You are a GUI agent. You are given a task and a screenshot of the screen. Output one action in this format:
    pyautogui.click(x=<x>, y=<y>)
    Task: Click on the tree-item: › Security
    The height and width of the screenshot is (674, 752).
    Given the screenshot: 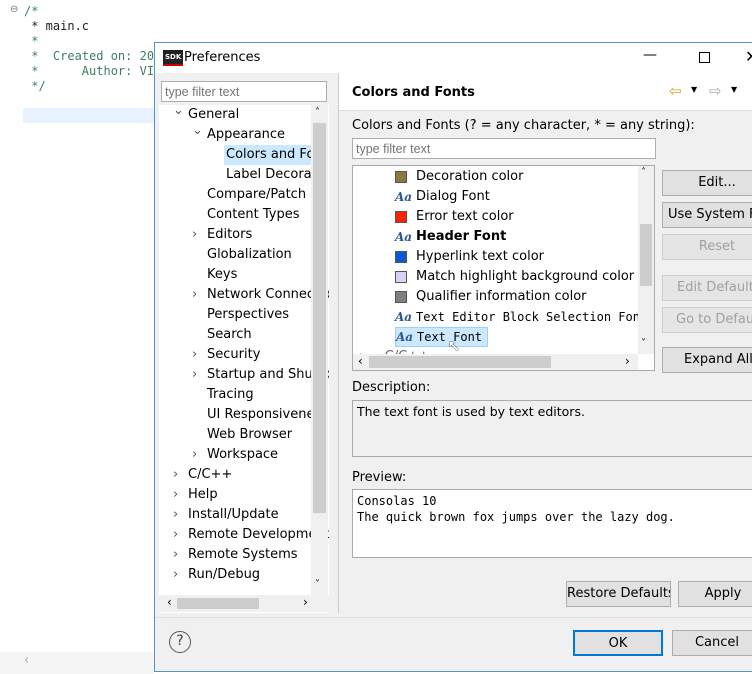 What is the action you would take?
    pyautogui.click(x=244, y=355)
    